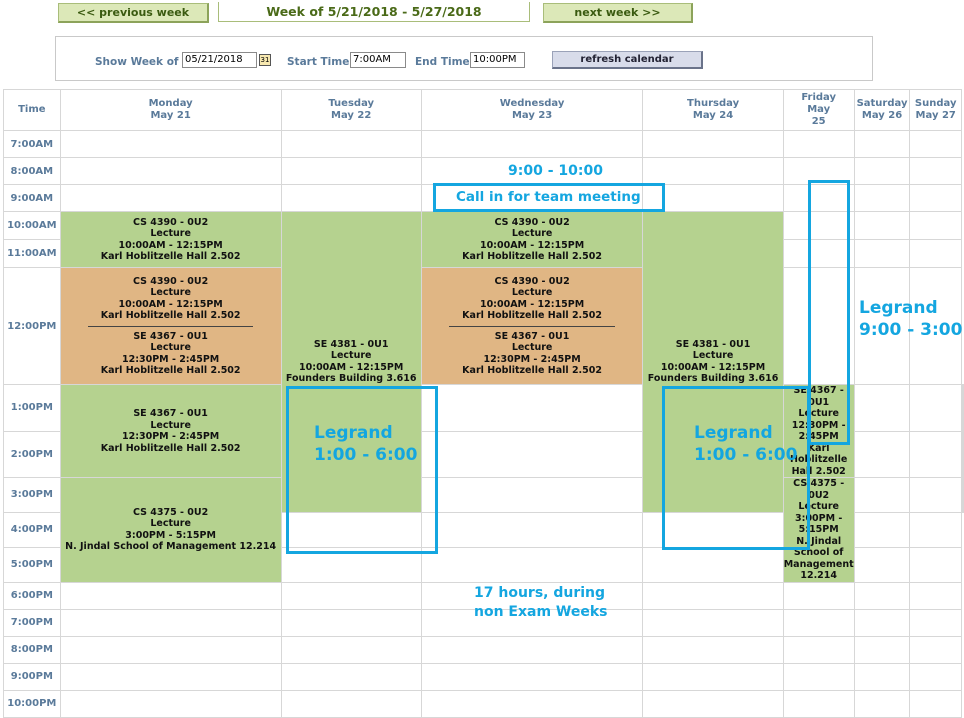  I want to click on refresh-calendar-button: refresh calendar, so click(627, 60).